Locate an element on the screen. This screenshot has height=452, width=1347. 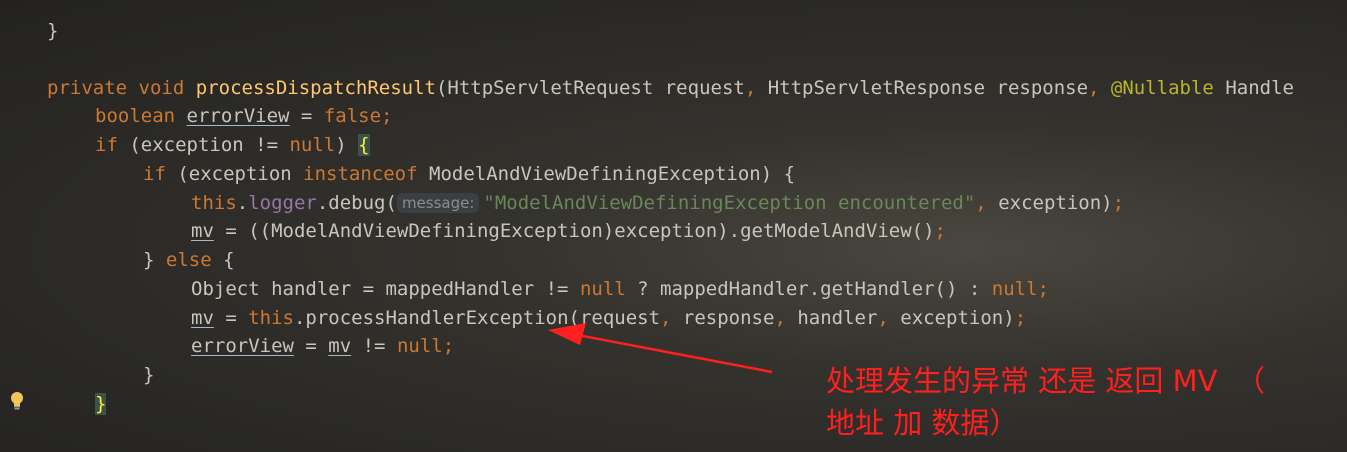
annotation-line-1: 处理发生的异常 还是 返回 MV （ is located at coordinates (1045, 381).